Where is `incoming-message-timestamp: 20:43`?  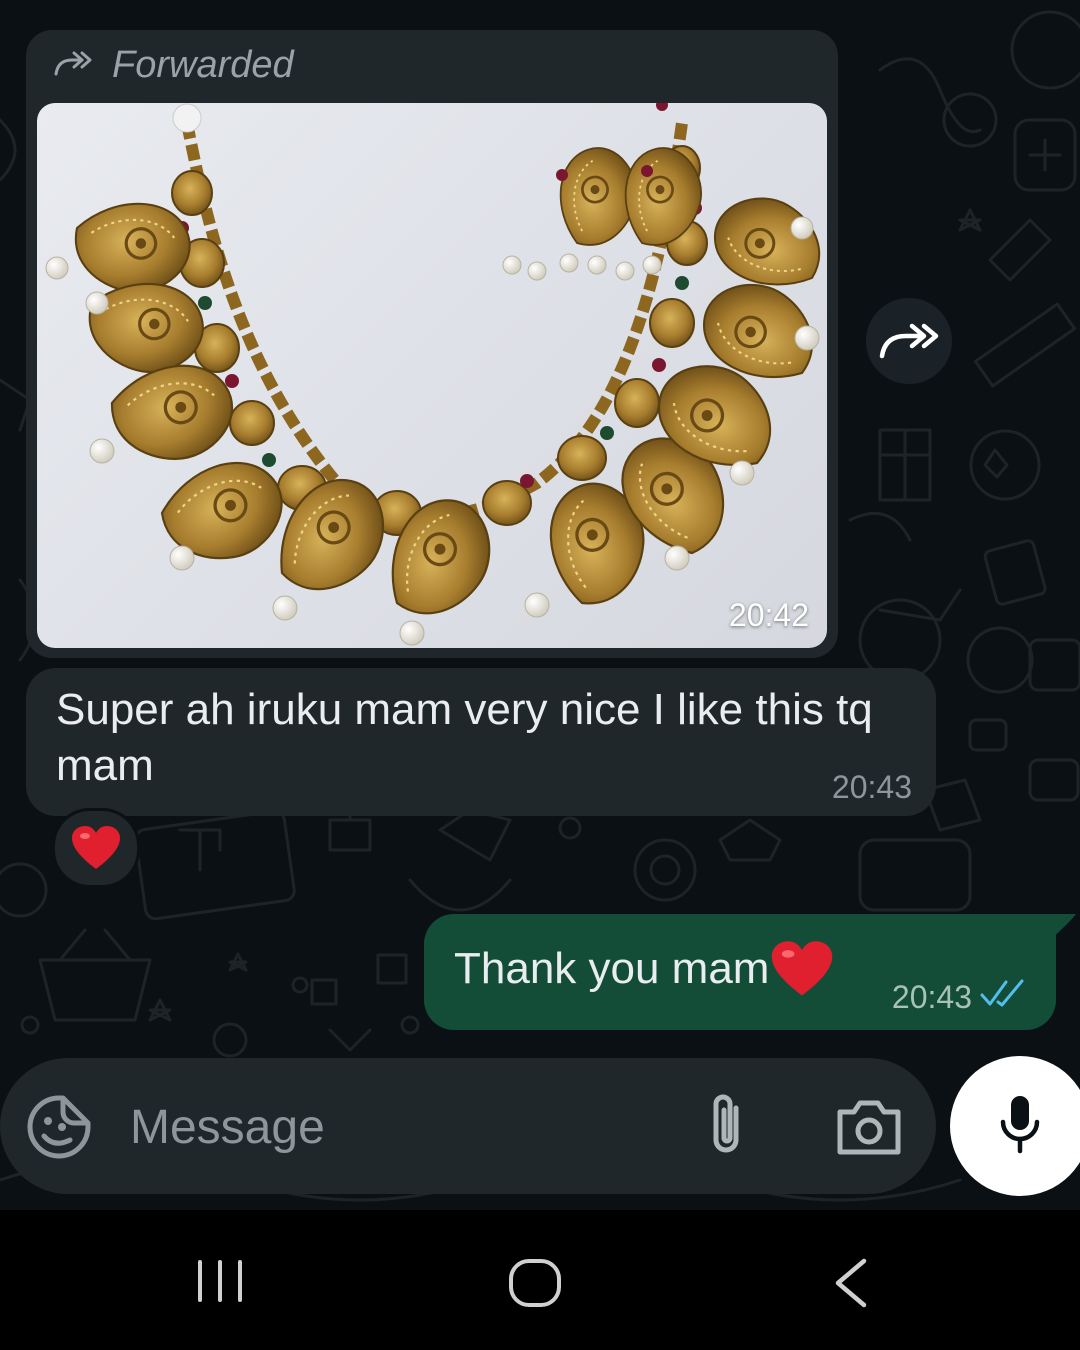 incoming-message-timestamp: 20:43 is located at coordinates (871, 787).